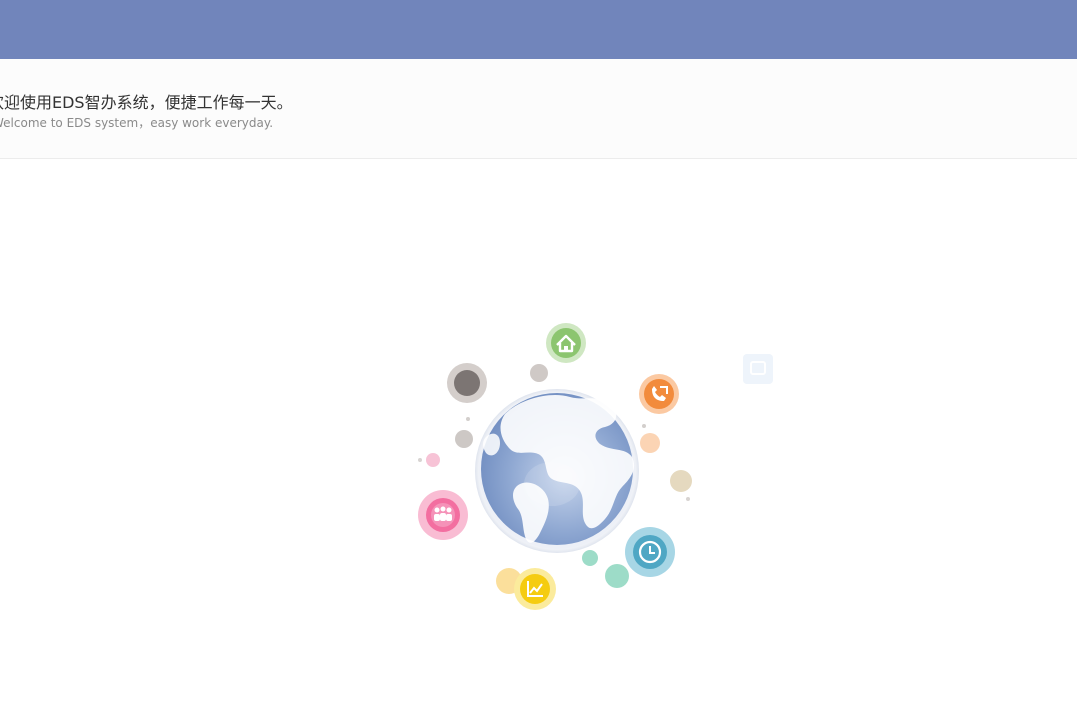  Describe the element at coordinates (758, 369) in the screenshot. I see `chat-icon` at that location.